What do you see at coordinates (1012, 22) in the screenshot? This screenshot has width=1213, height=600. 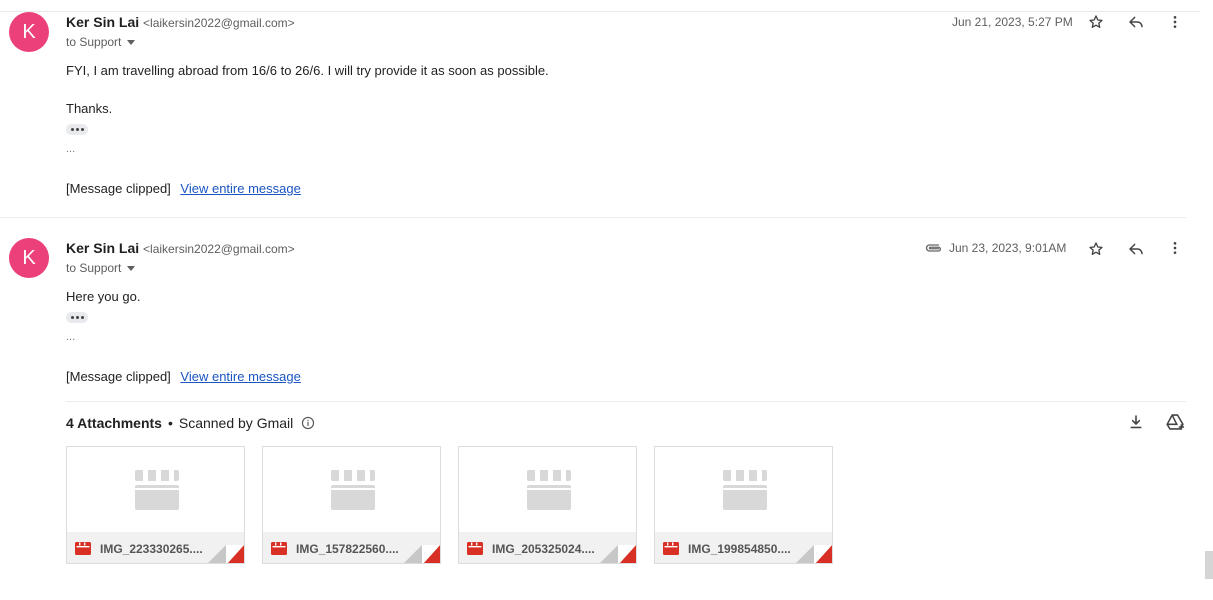 I see `message-date: Jun 21, 2023, 5:27 PM` at bounding box center [1012, 22].